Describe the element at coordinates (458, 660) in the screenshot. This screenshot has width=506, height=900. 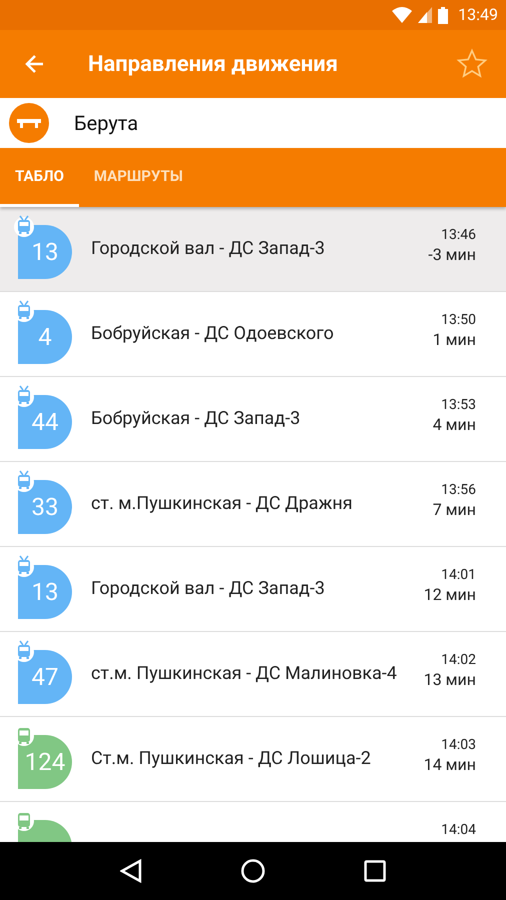
I see `departure-time: 14:02` at that location.